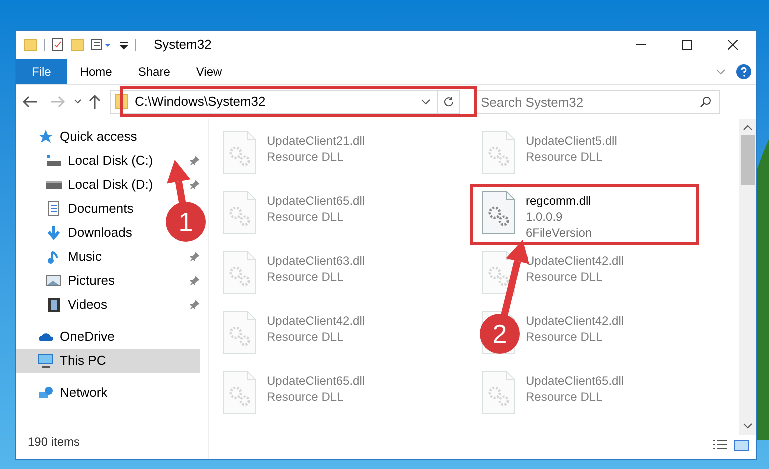  Describe the element at coordinates (54, 161) in the screenshot. I see `disk-c-icon` at that location.